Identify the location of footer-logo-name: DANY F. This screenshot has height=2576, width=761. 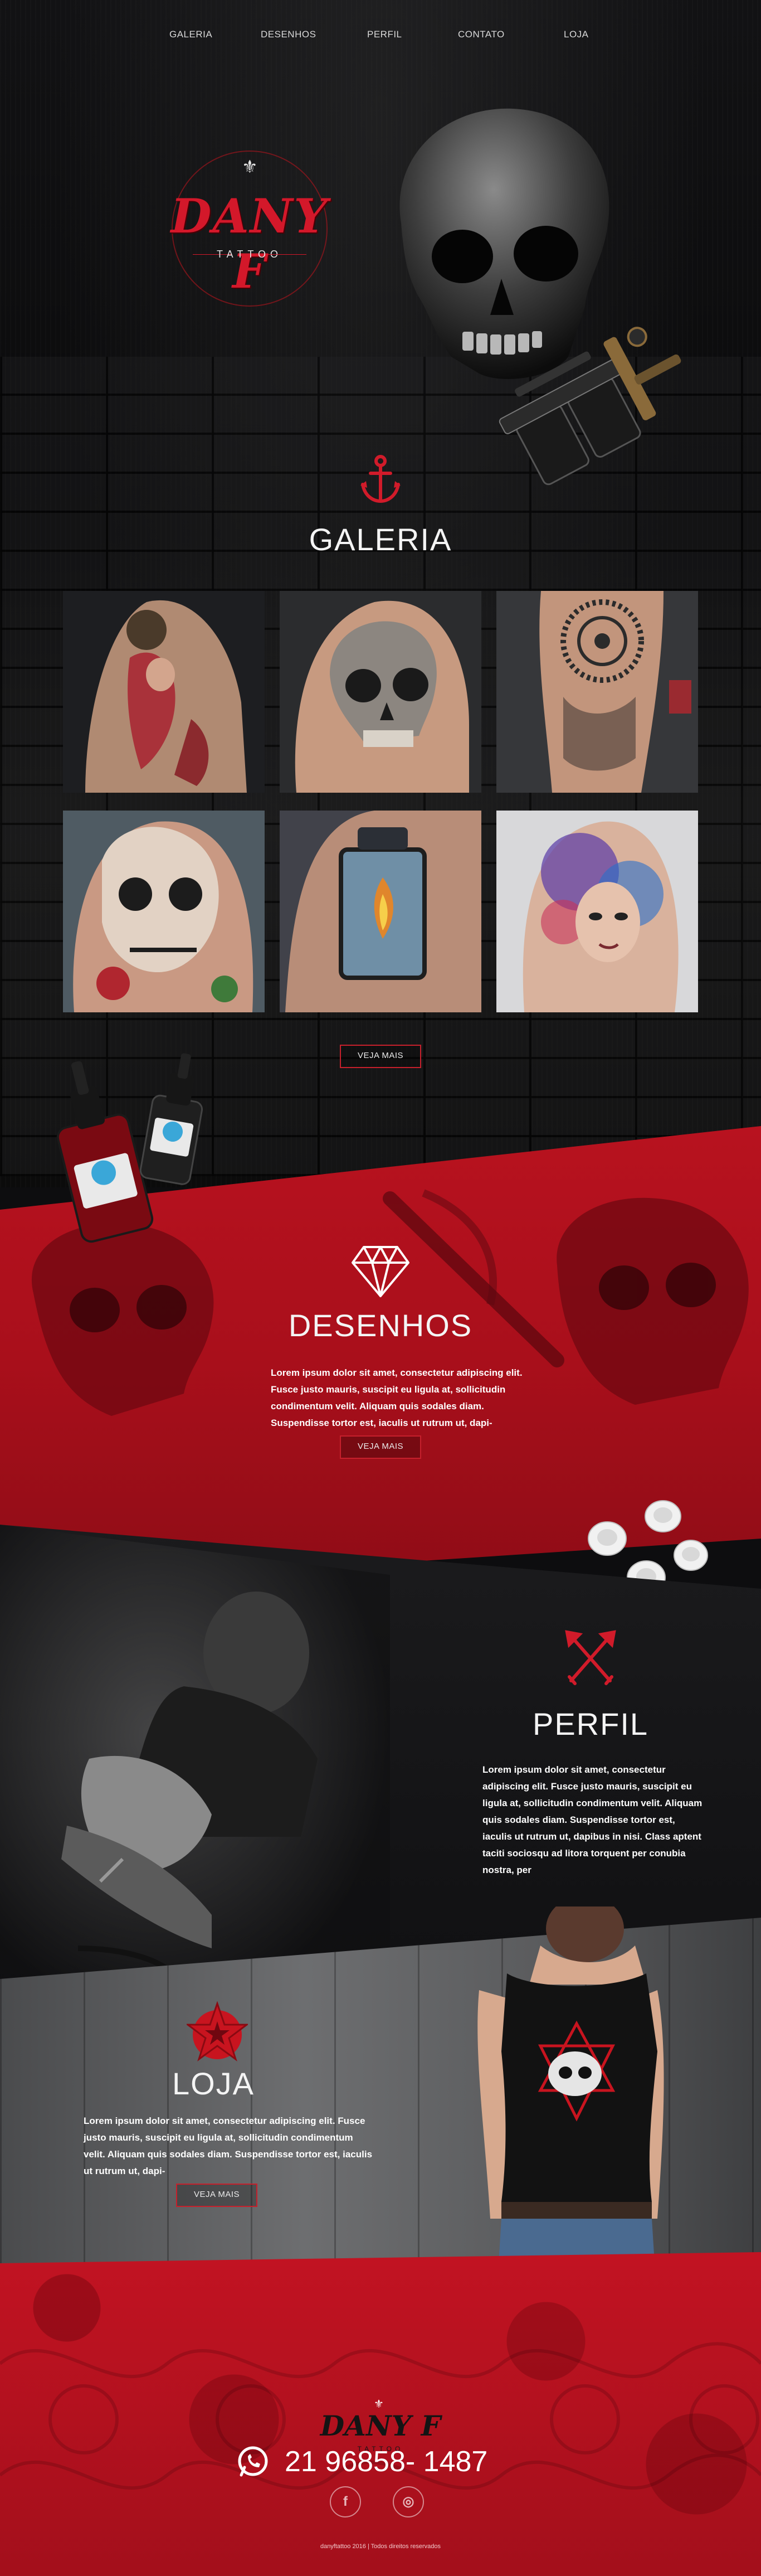
(380, 2425).